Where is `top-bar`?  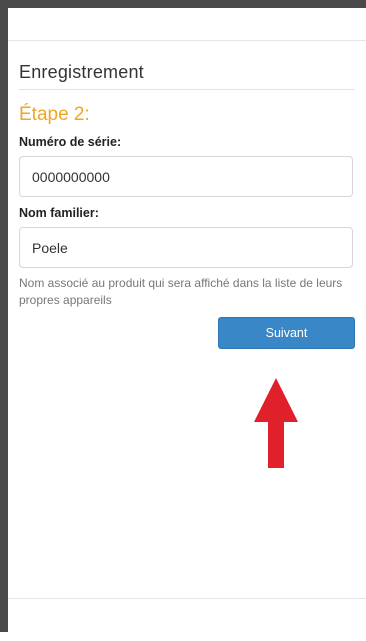 top-bar is located at coordinates (187, 24).